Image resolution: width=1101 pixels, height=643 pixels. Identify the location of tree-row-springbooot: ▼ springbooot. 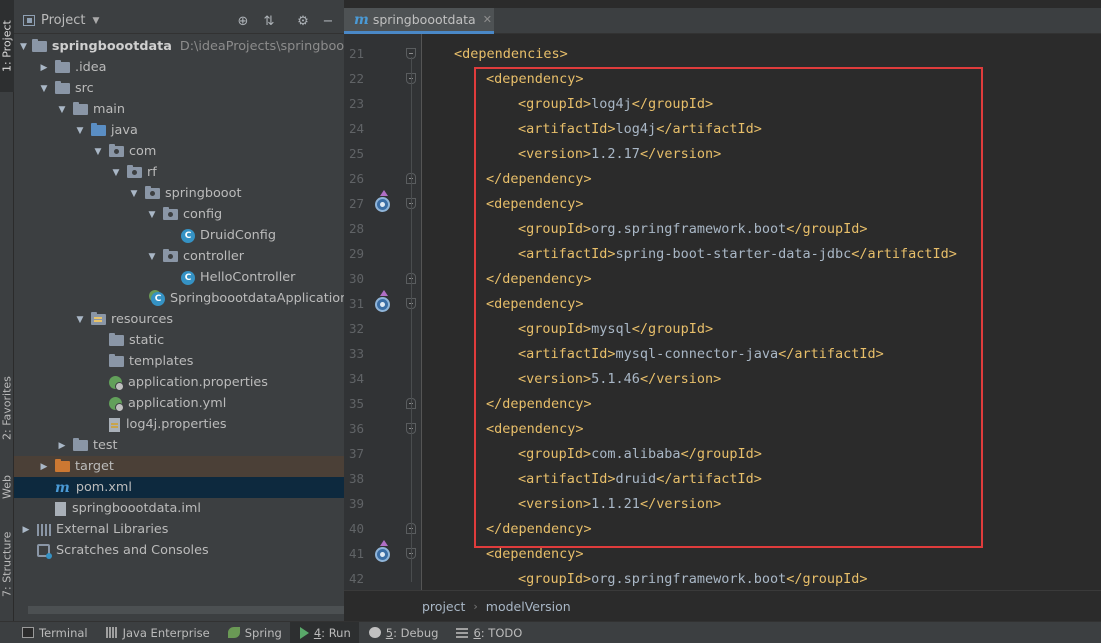
(179, 193).